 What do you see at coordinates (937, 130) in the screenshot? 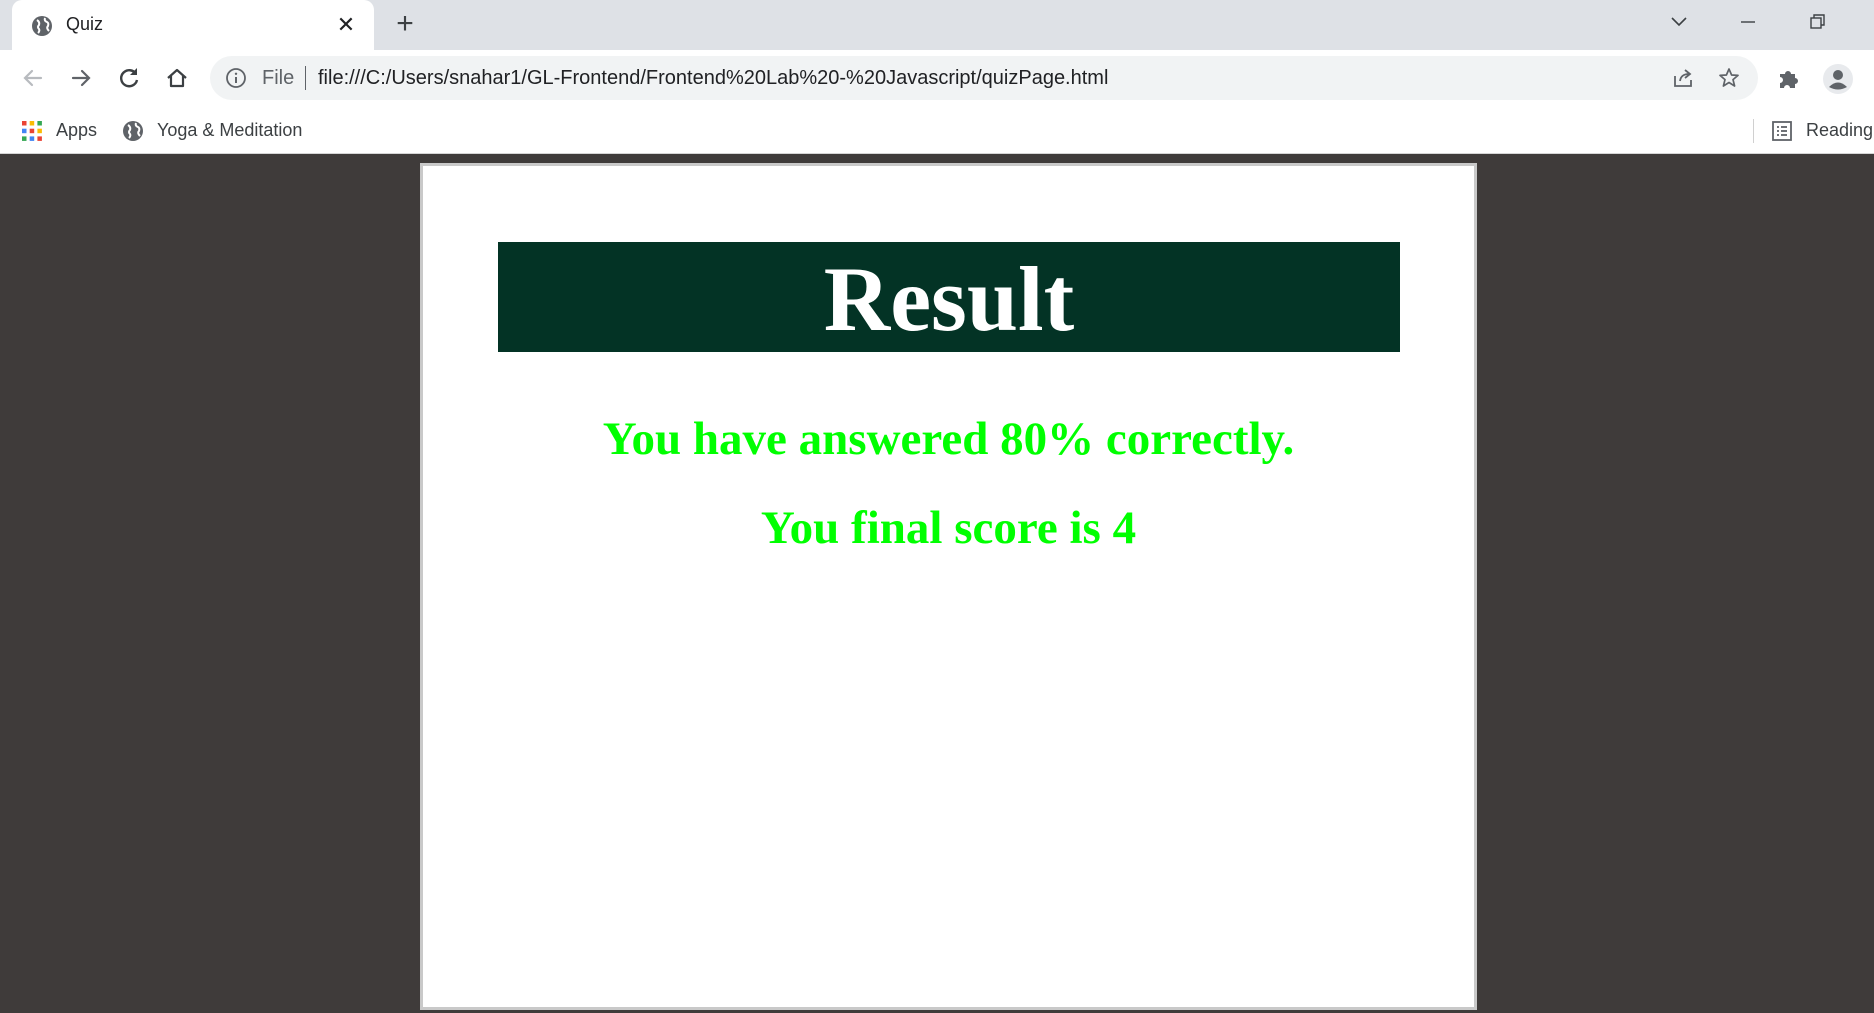
I see `bookmarks-bar: Apps Yoga & Meditation Reading` at bounding box center [937, 130].